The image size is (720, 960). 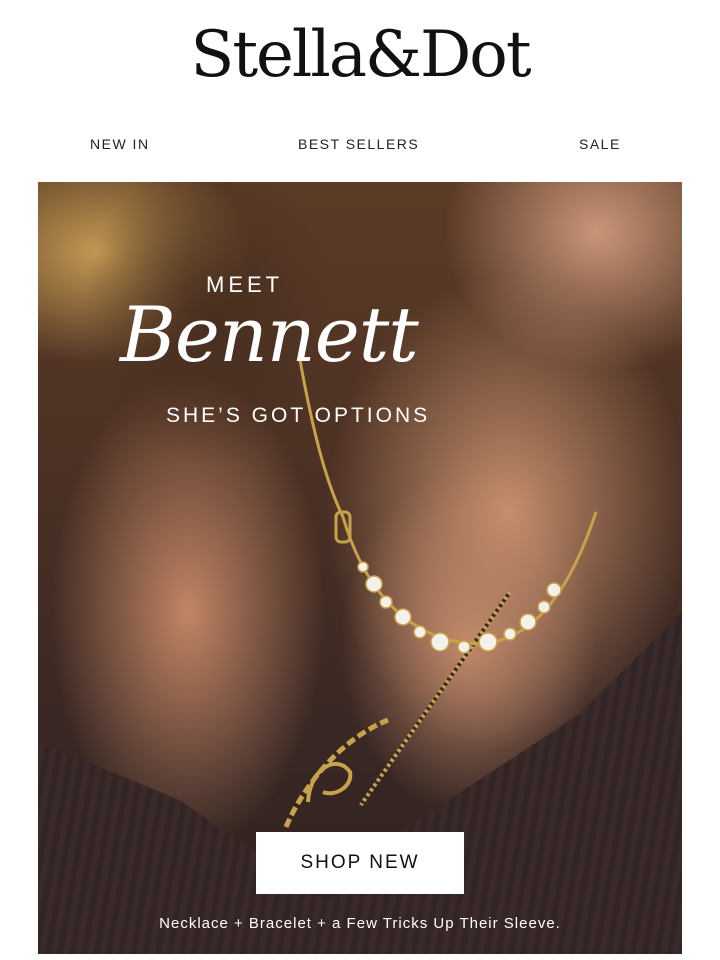 What do you see at coordinates (360, 55) in the screenshot?
I see `brand-logo: Stella&Dot` at bounding box center [360, 55].